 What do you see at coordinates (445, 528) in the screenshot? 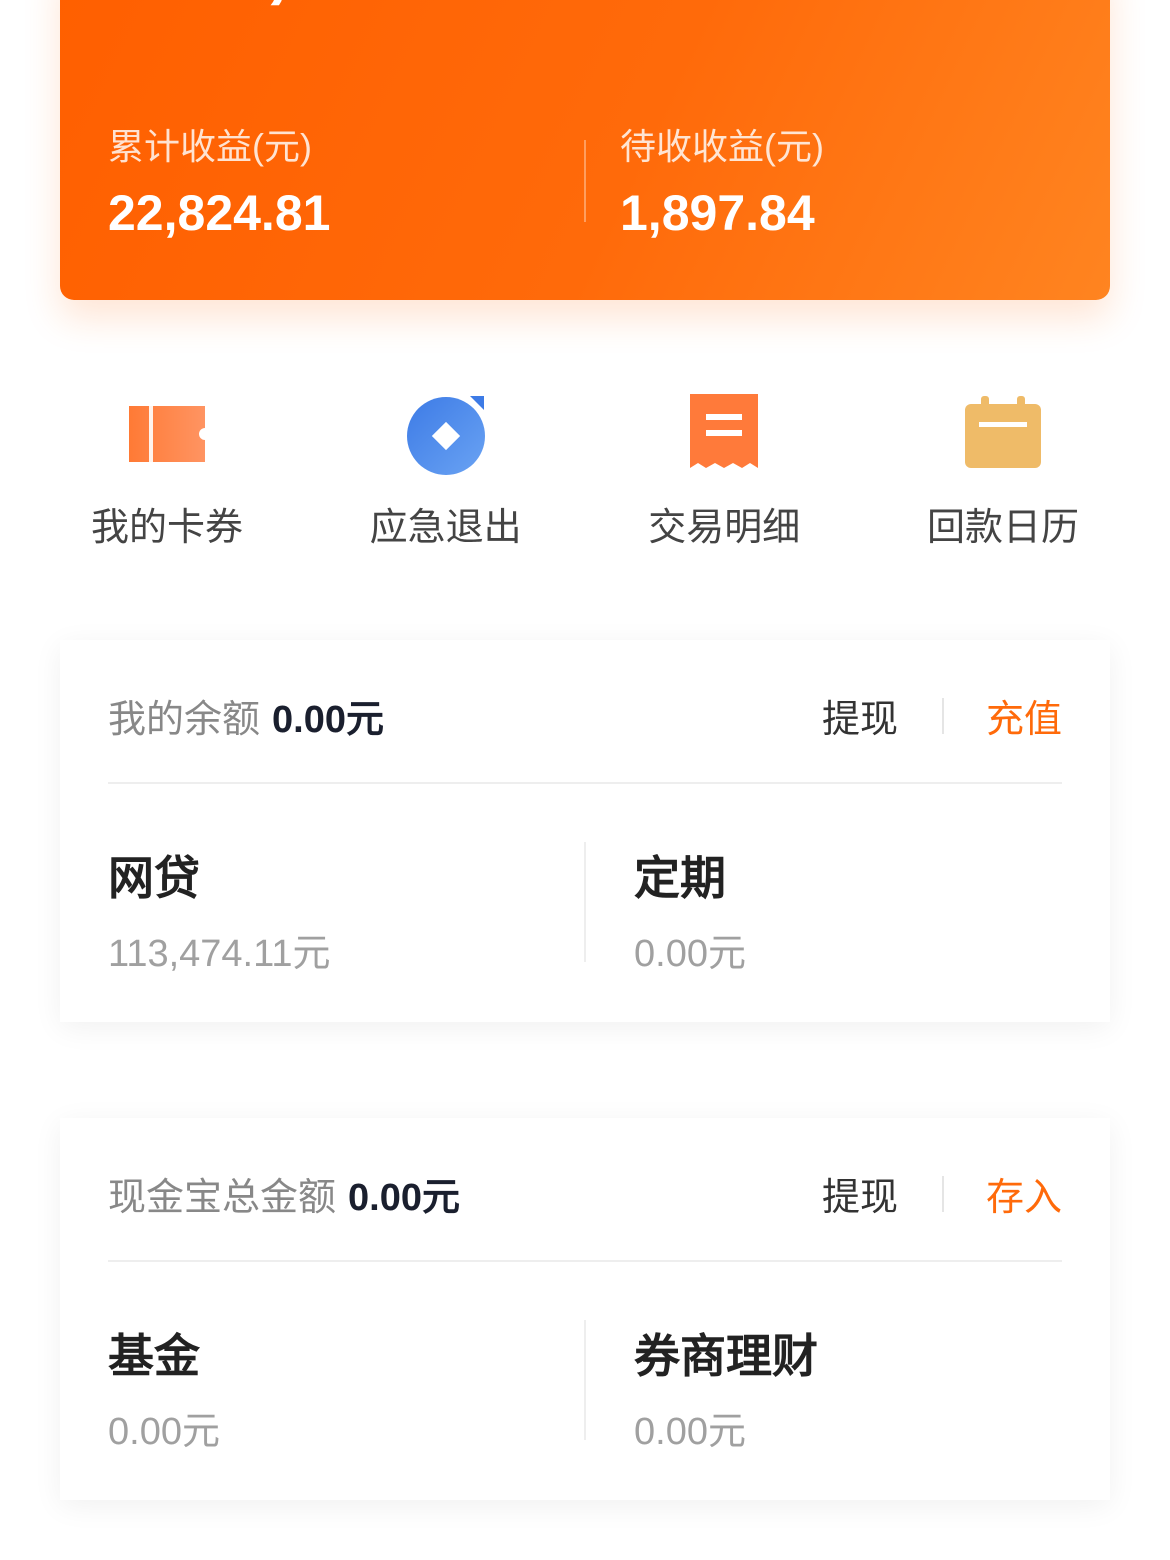
I see `action-label: 应急退出` at bounding box center [445, 528].